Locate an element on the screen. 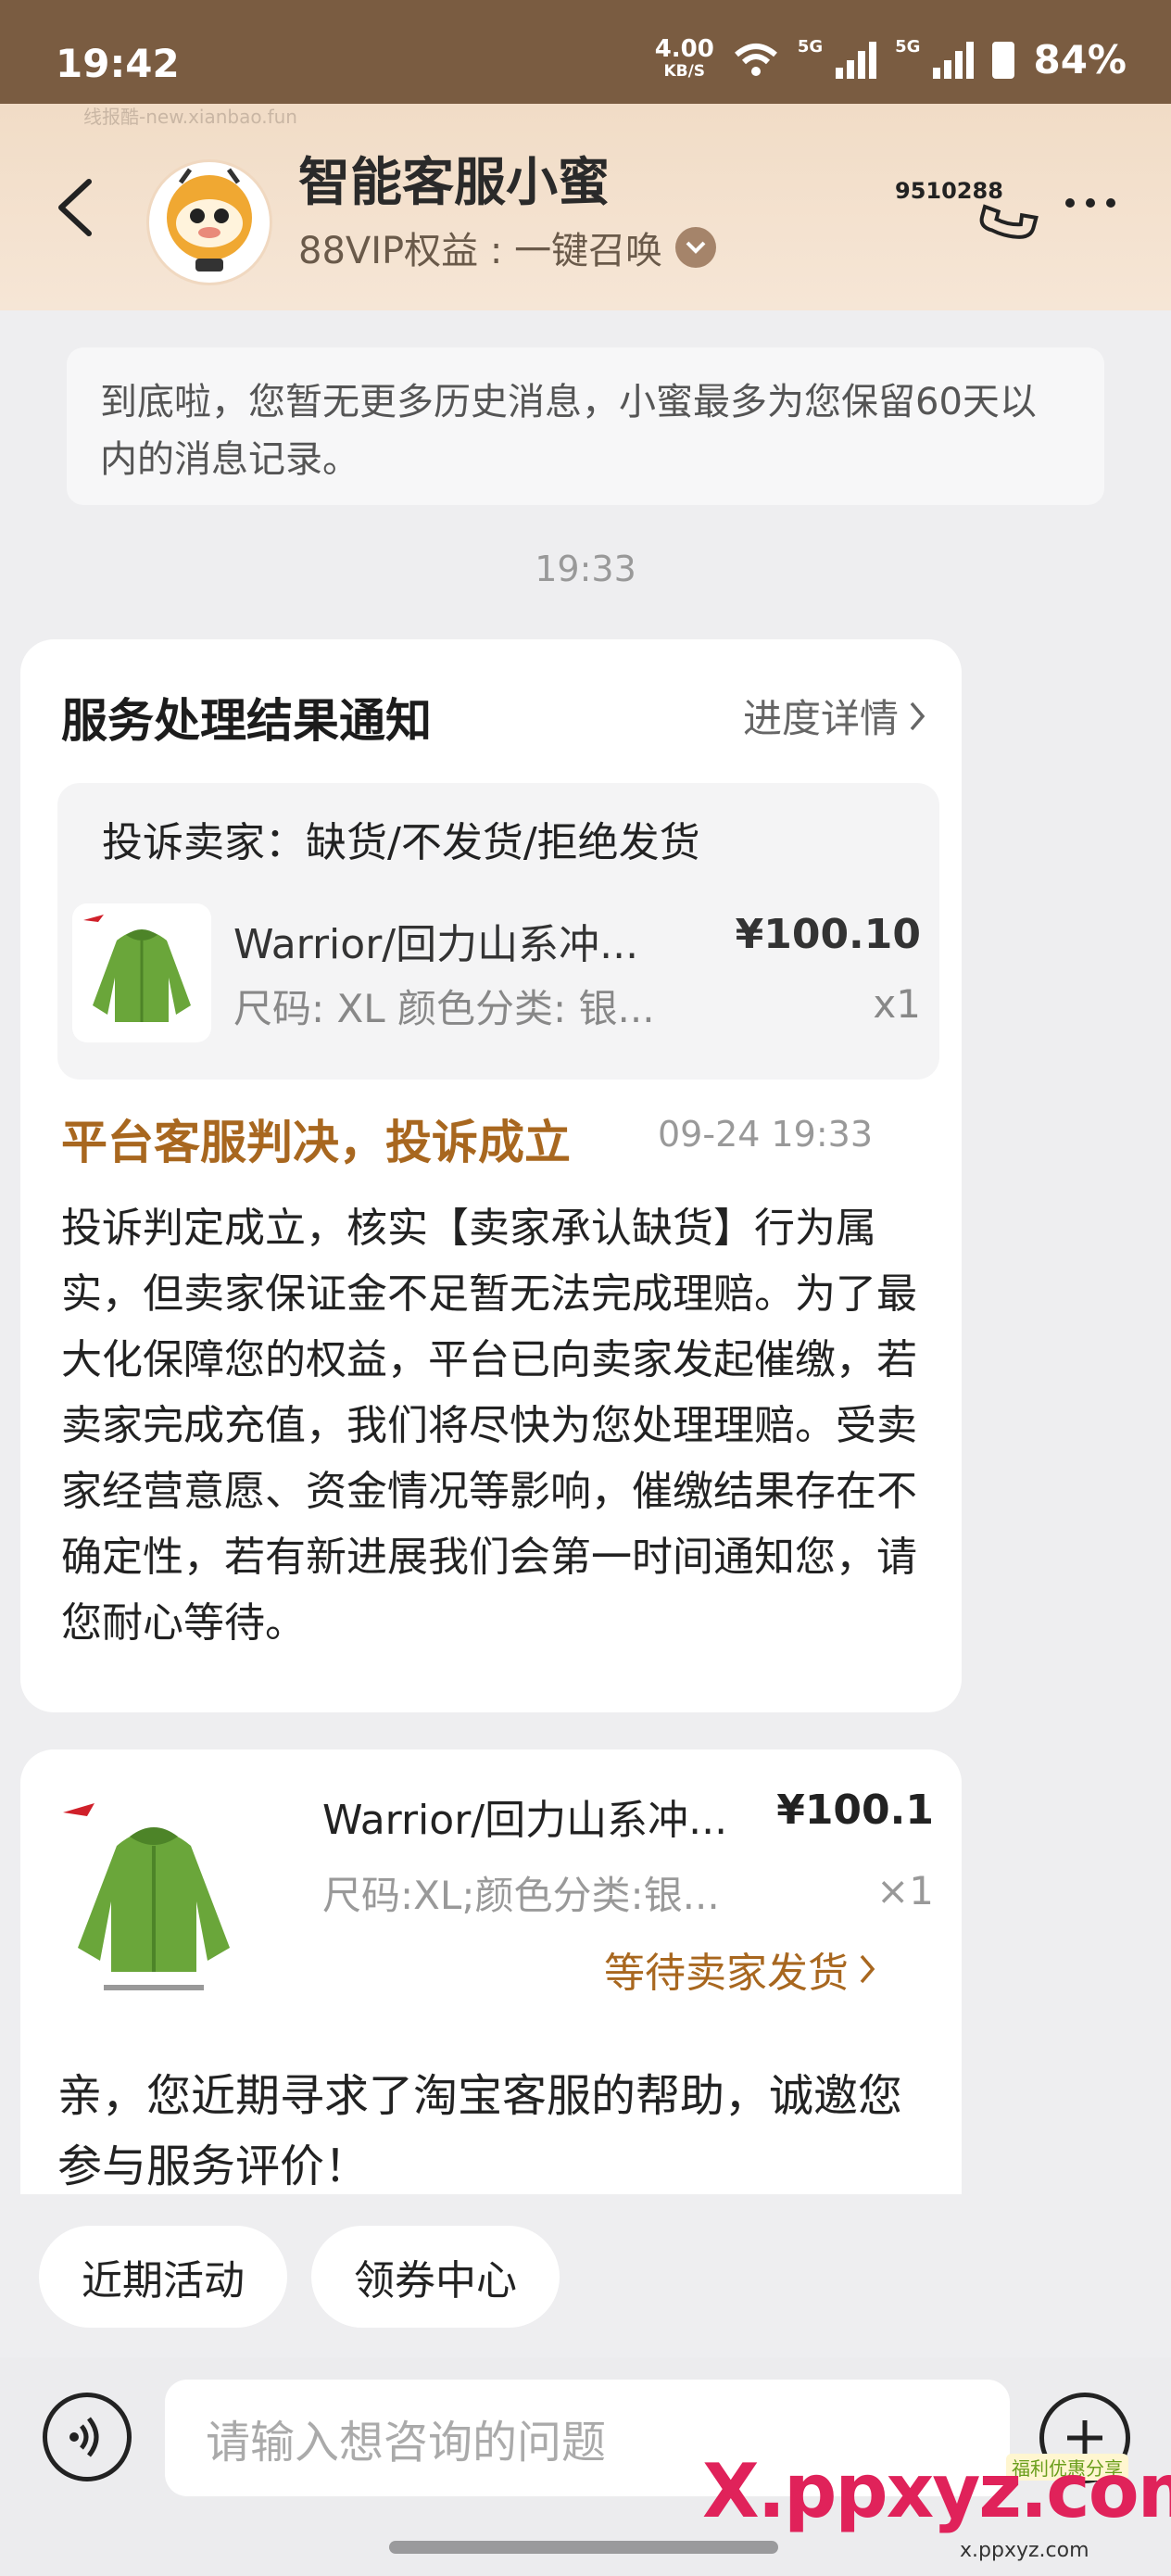 This screenshot has height=2576, width=1171. question-input-placeholder: 请输入想咨询的问题 is located at coordinates (407, 2443).